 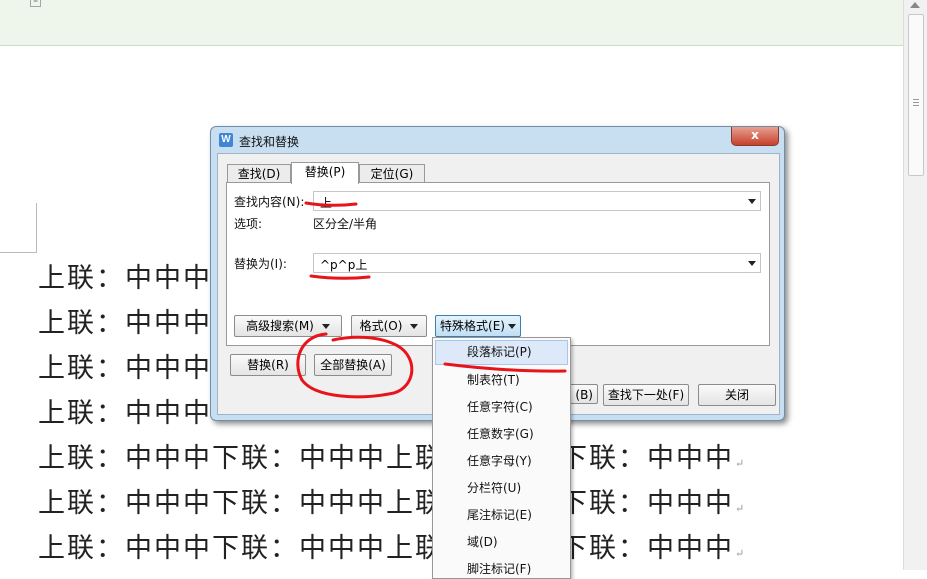 I want to click on grip-icon, so click(x=916, y=99).